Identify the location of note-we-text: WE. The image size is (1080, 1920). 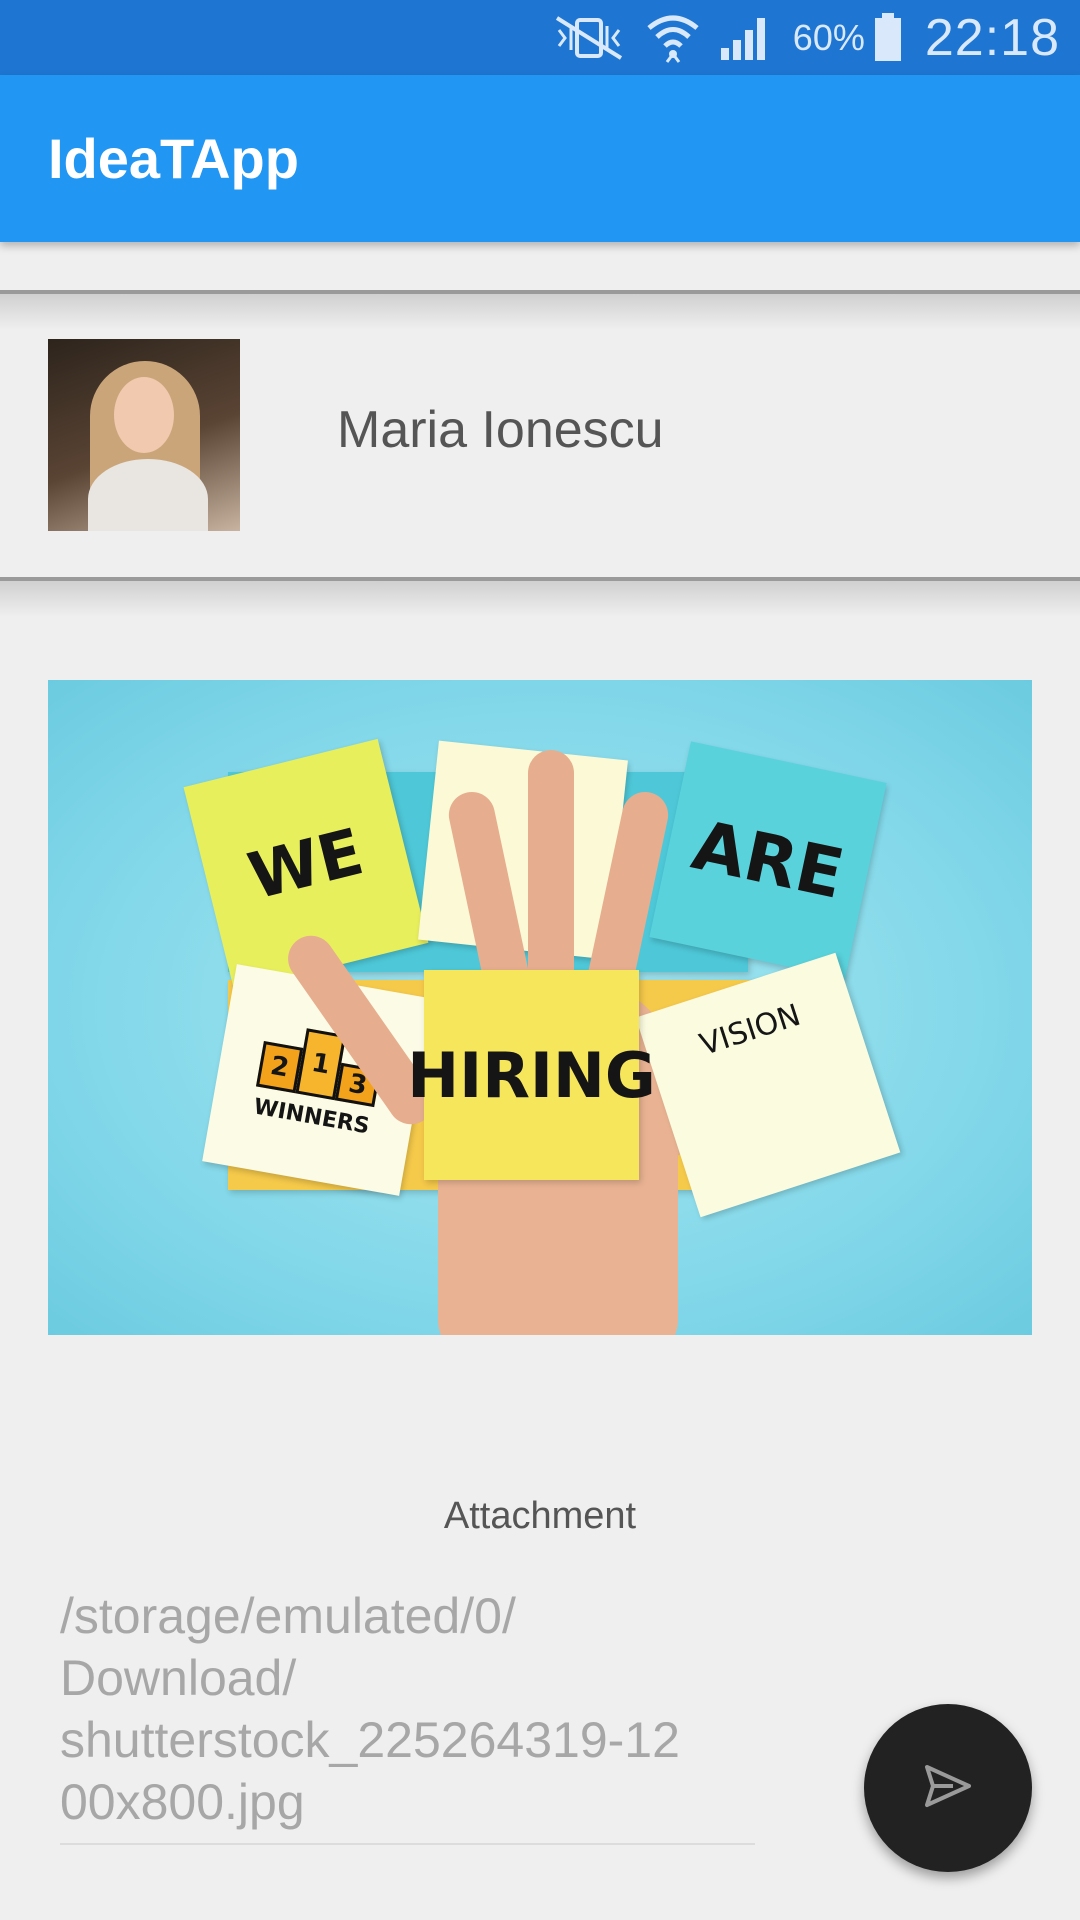
(306, 865).